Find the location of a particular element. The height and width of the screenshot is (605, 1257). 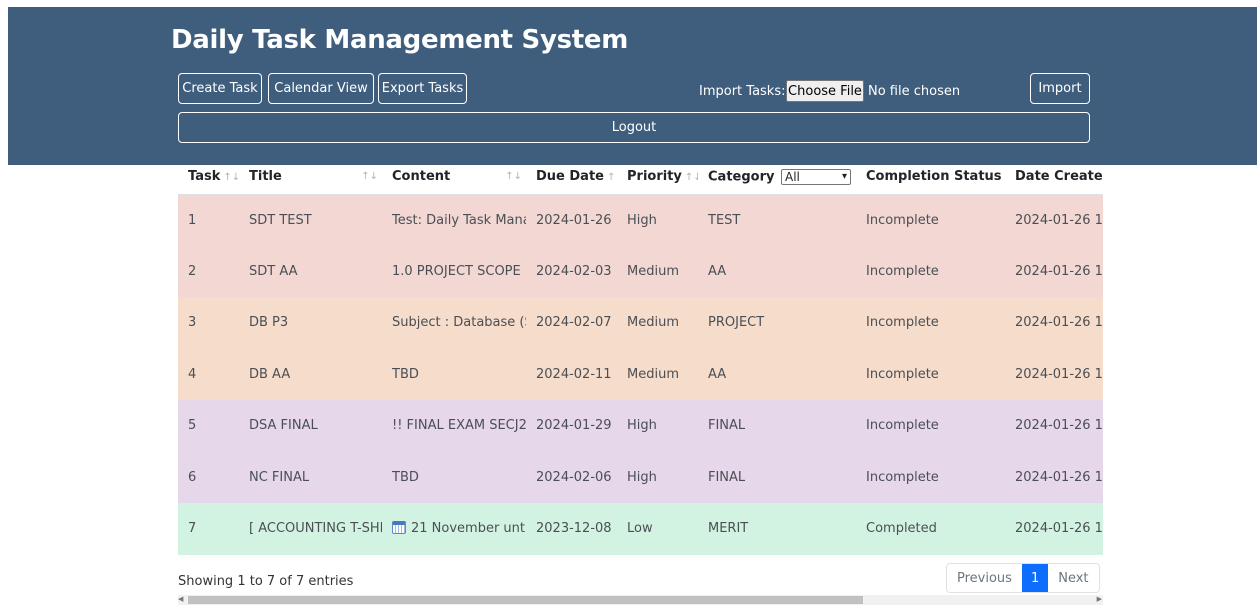

cell-content: 21 November until is located at coordinates (454, 529).